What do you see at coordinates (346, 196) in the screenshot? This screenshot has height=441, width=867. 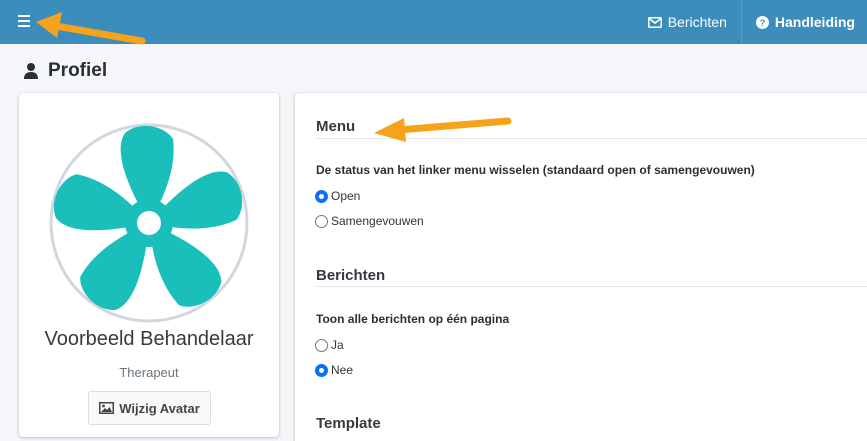 I see `radio-label: Open` at bounding box center [346, 196].